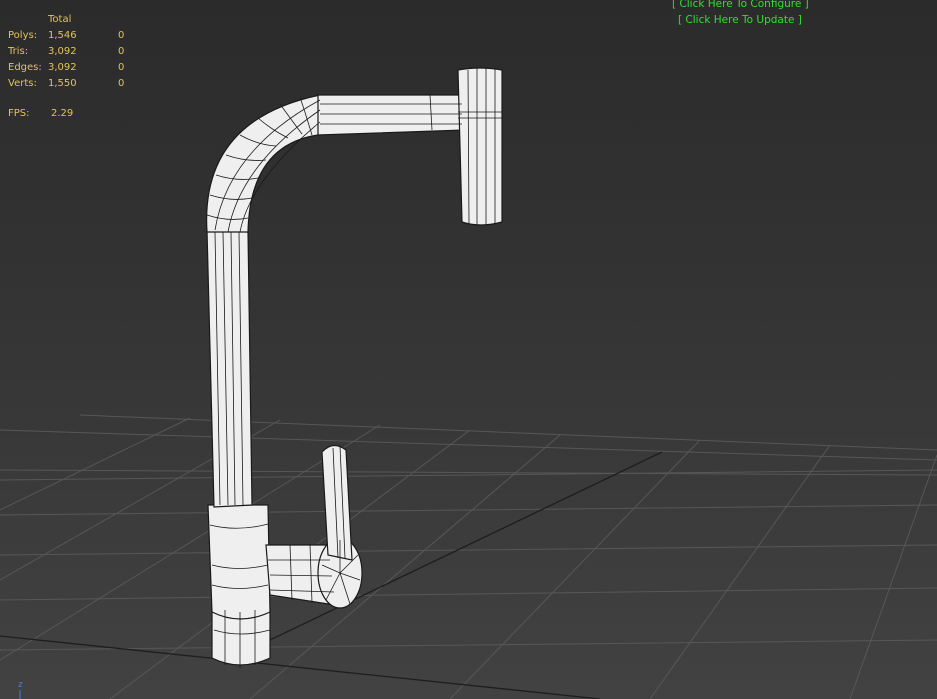 The height and width of the screenshot is (699, 937). Describe the element at coordinates (78, 36) in the screenshot. I see `stats-row-polys: Polys: 1,546 0` at that location.